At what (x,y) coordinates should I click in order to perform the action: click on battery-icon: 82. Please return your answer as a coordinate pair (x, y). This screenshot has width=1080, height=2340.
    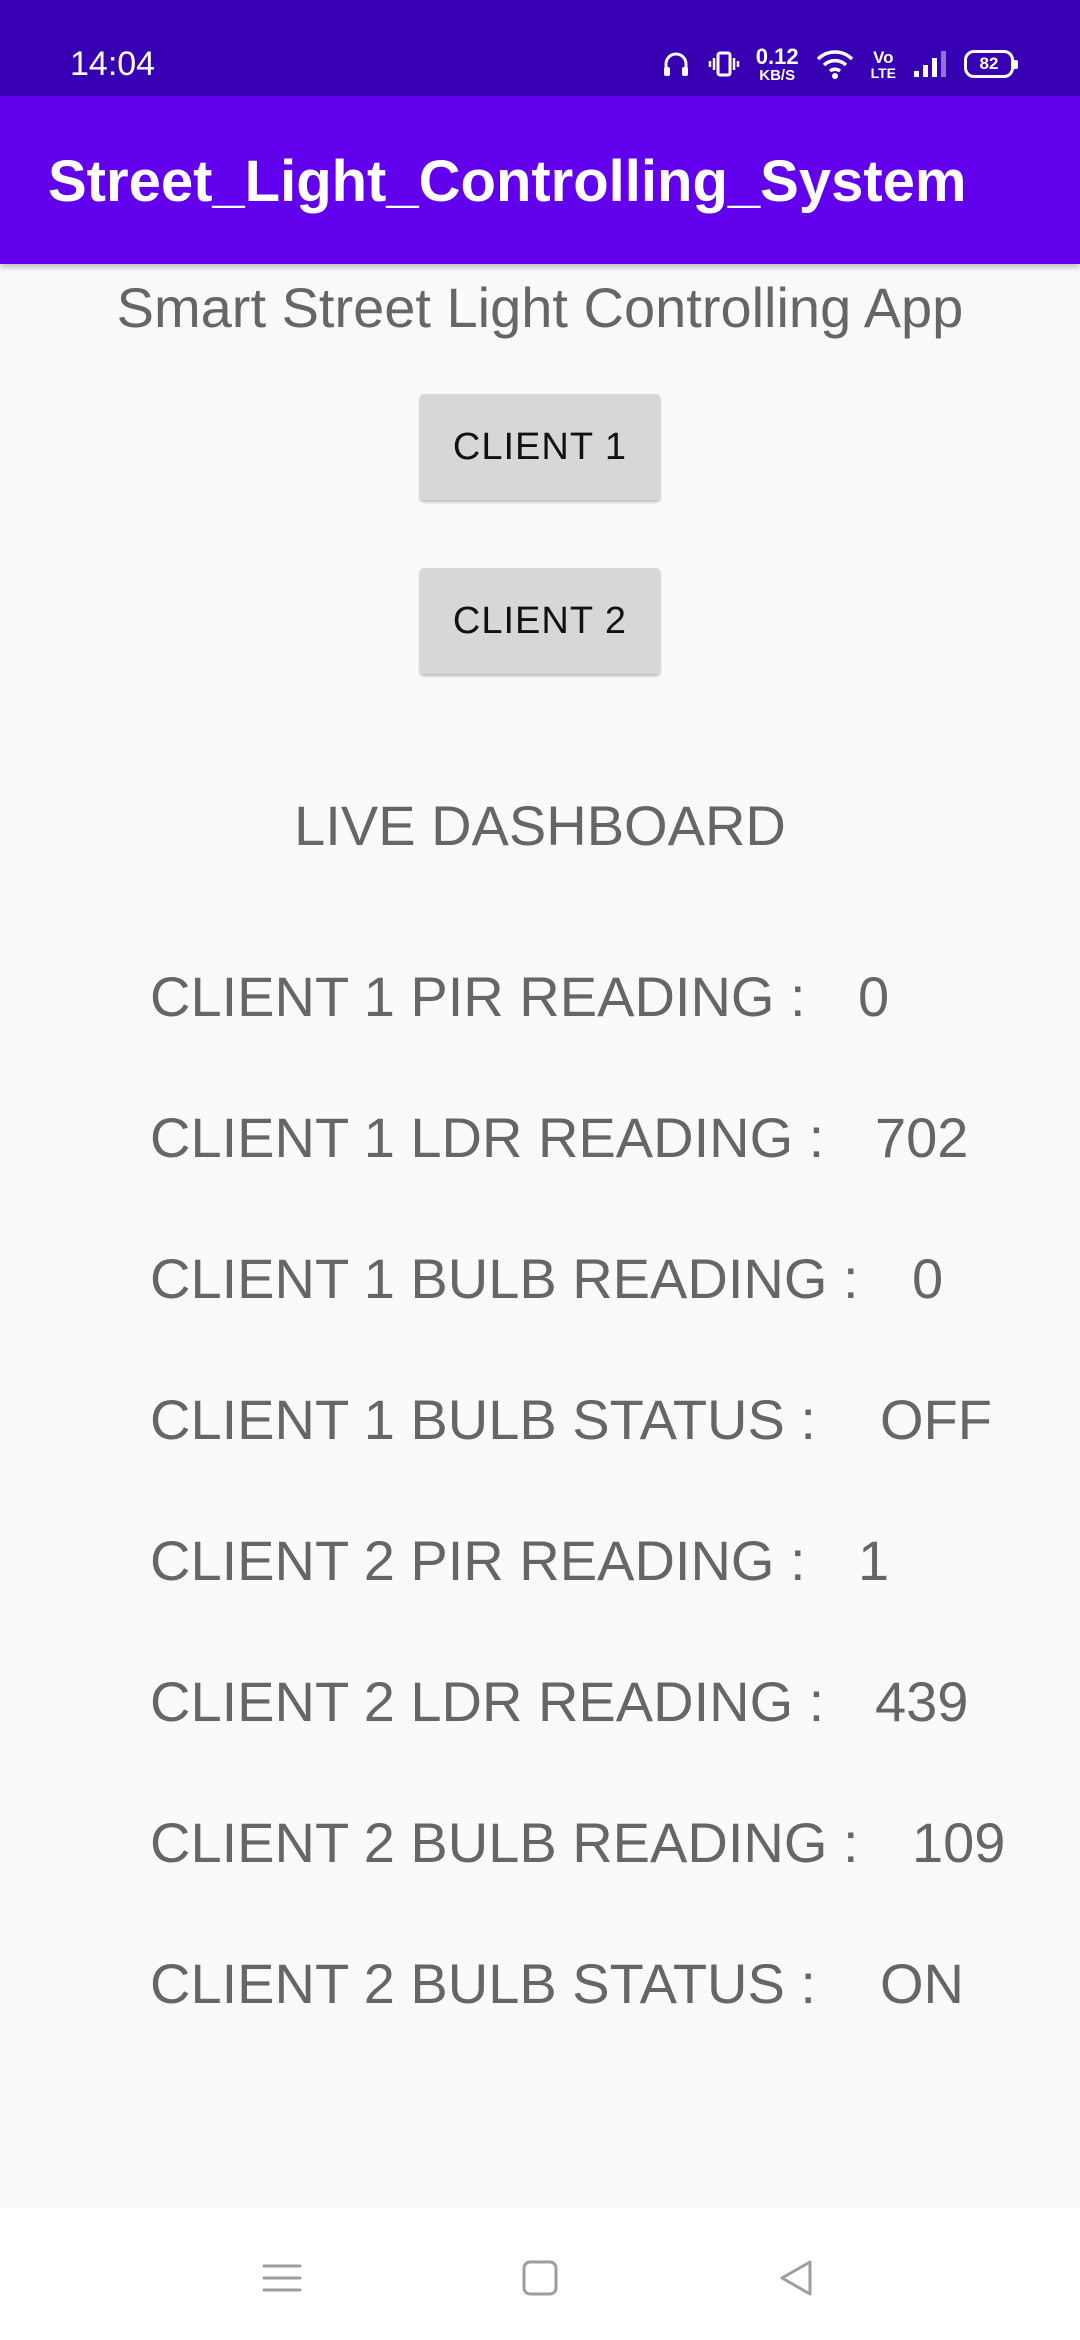
    Looking at the image, I should click on (991, 64).